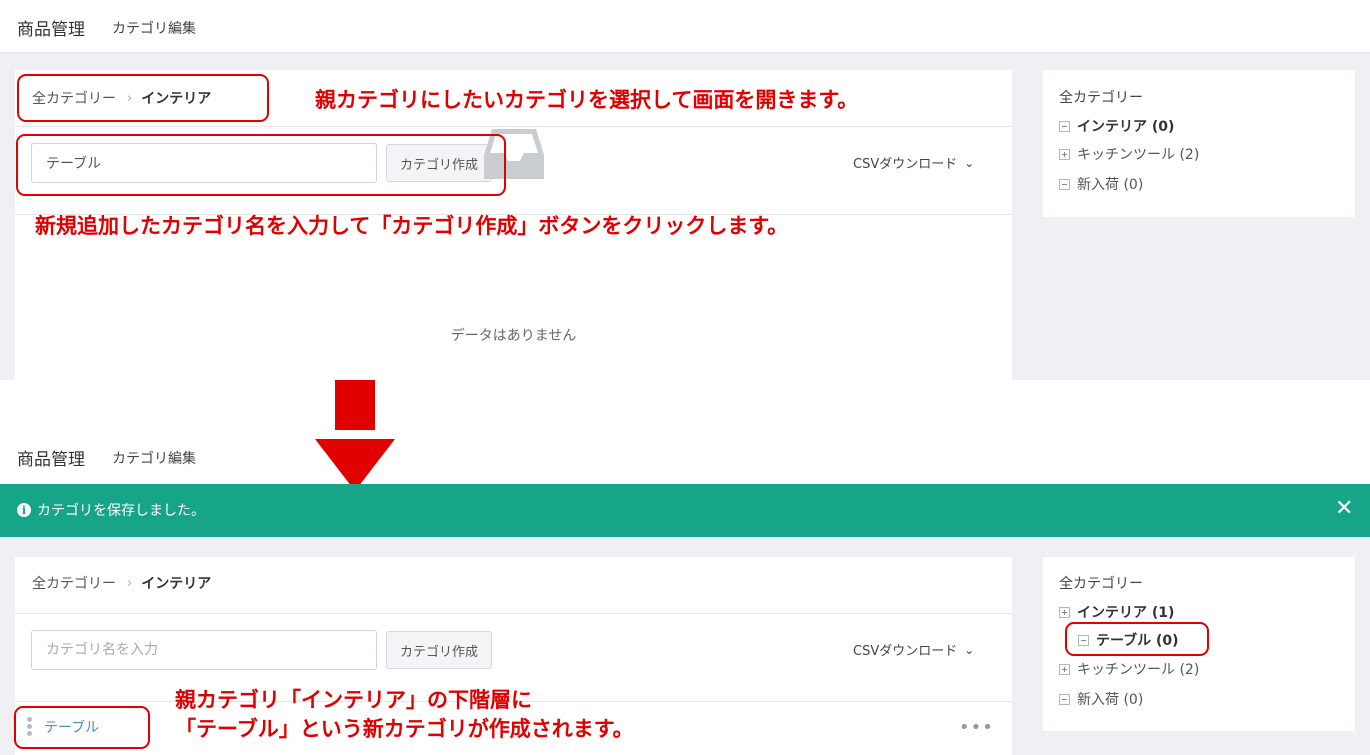 This screenshot has height=755, width=1370. Describe the element at coordinates (1137, 639) in the screenshot. I see `annotation-box-tree-table` at that location.